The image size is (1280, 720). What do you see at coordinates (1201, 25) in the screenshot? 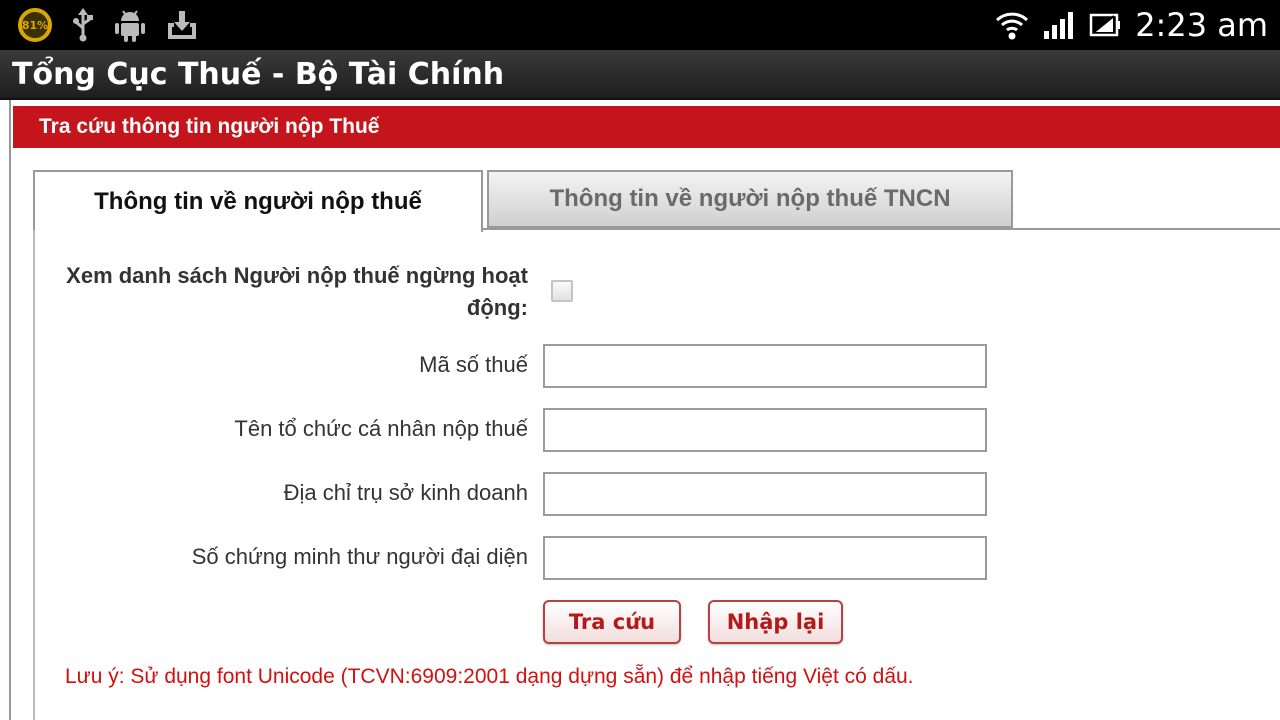
I see `status-bar-clock: 2:23 am` at bounding box center [1201, 25].